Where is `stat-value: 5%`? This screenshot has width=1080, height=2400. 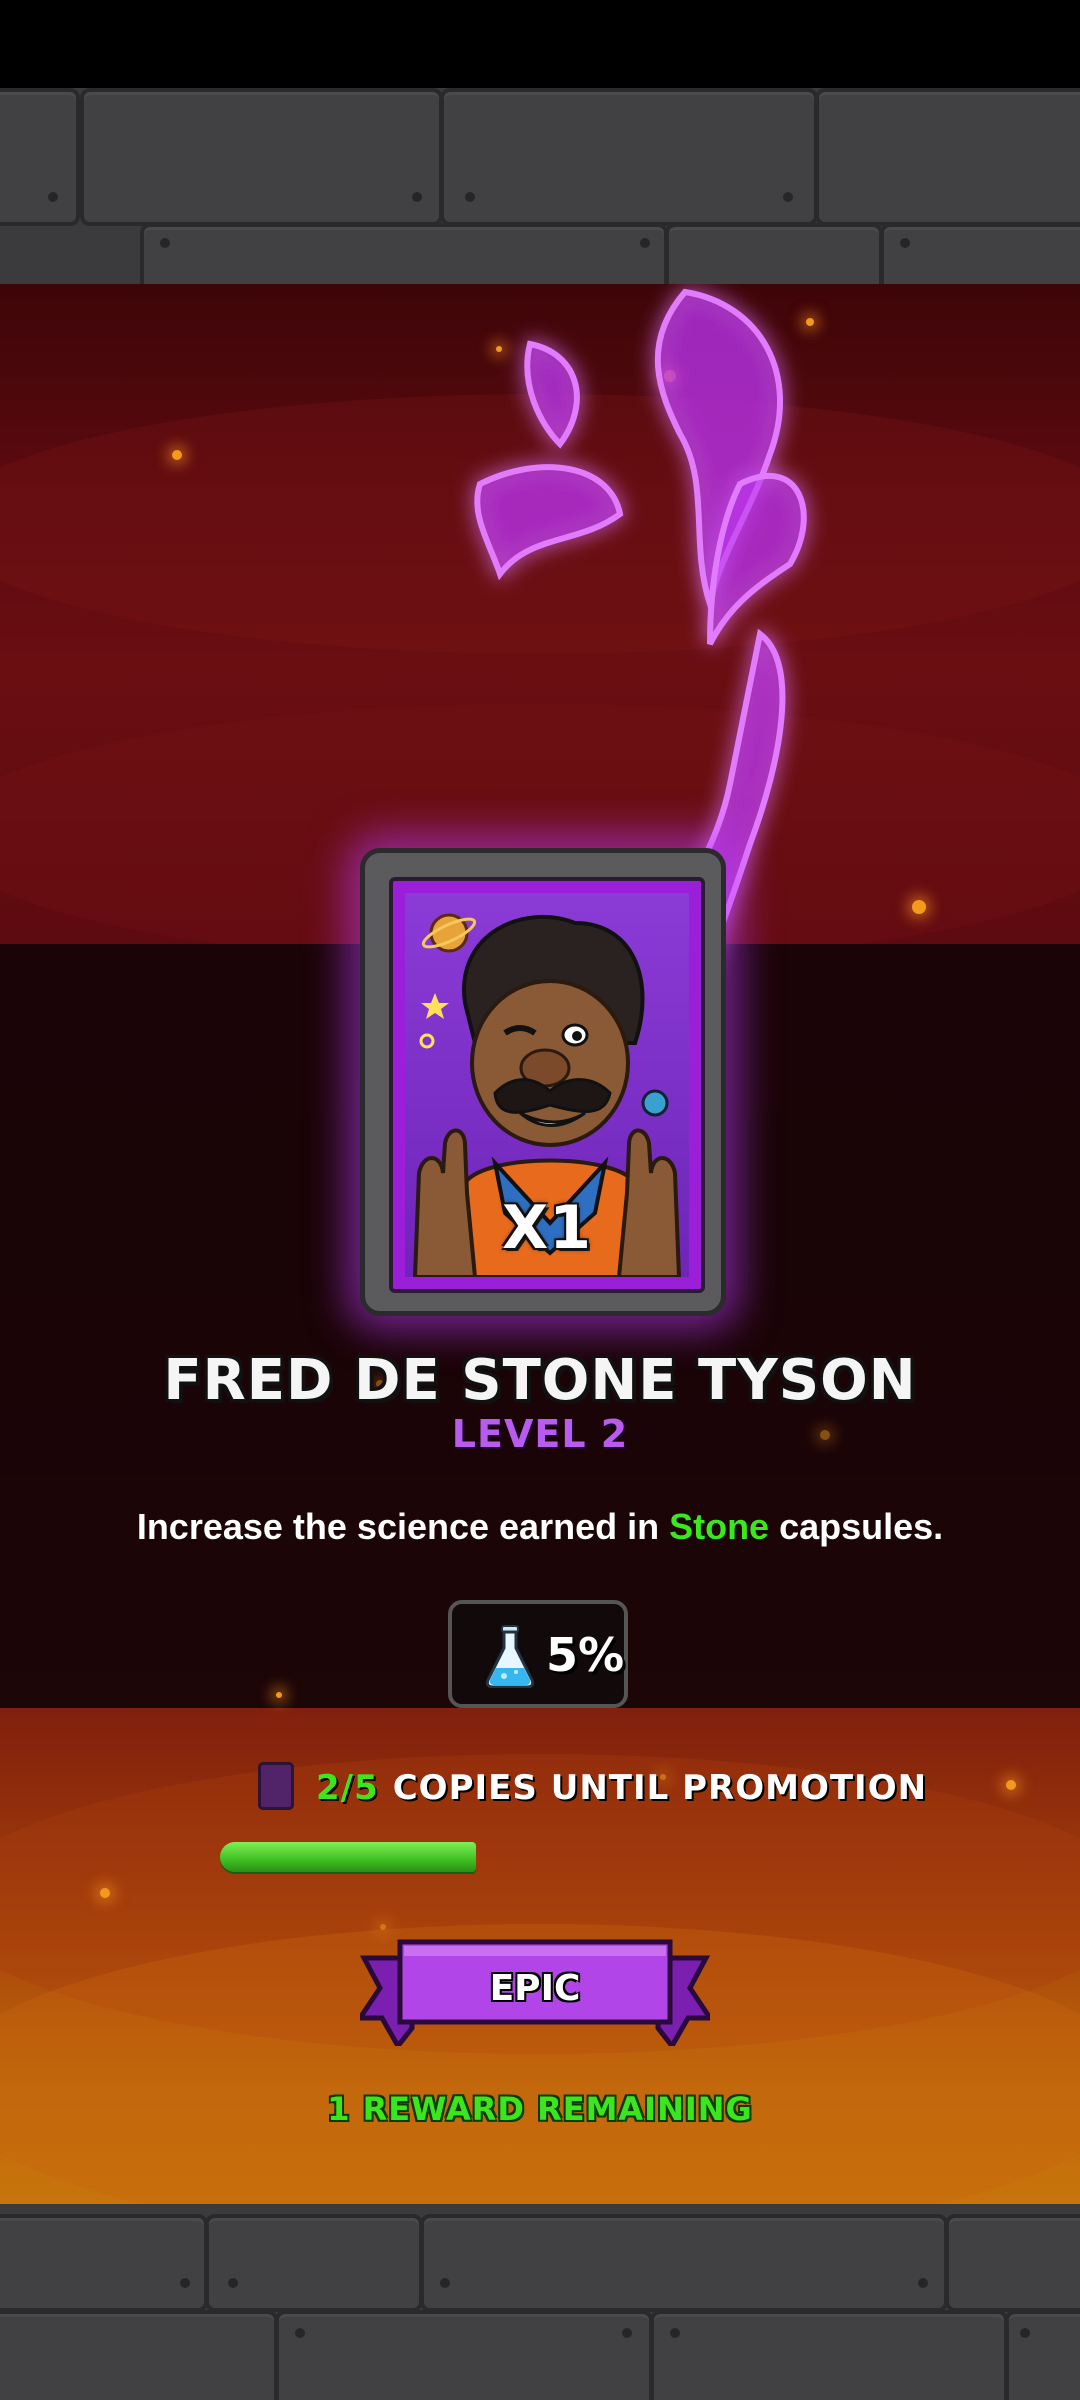 stat-value: 5% is located at coordinates (585, 1655).